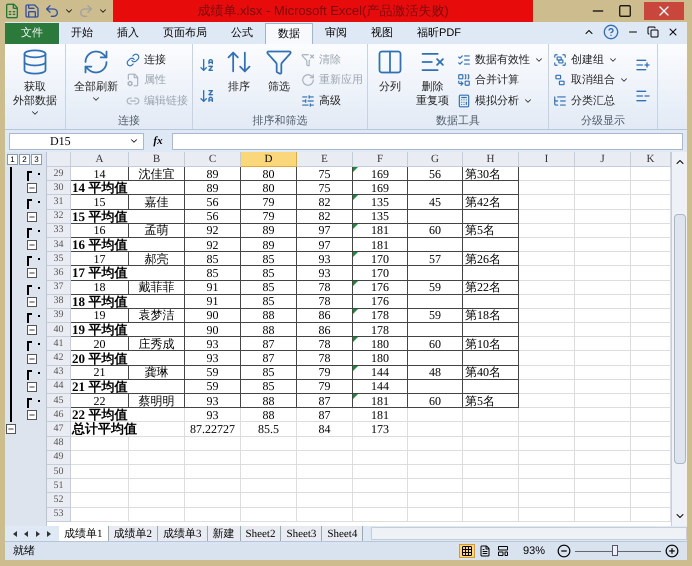  Describe the element at coordinates (12, 11) in the screenshot. I see `excel-logo-icon` at that location.